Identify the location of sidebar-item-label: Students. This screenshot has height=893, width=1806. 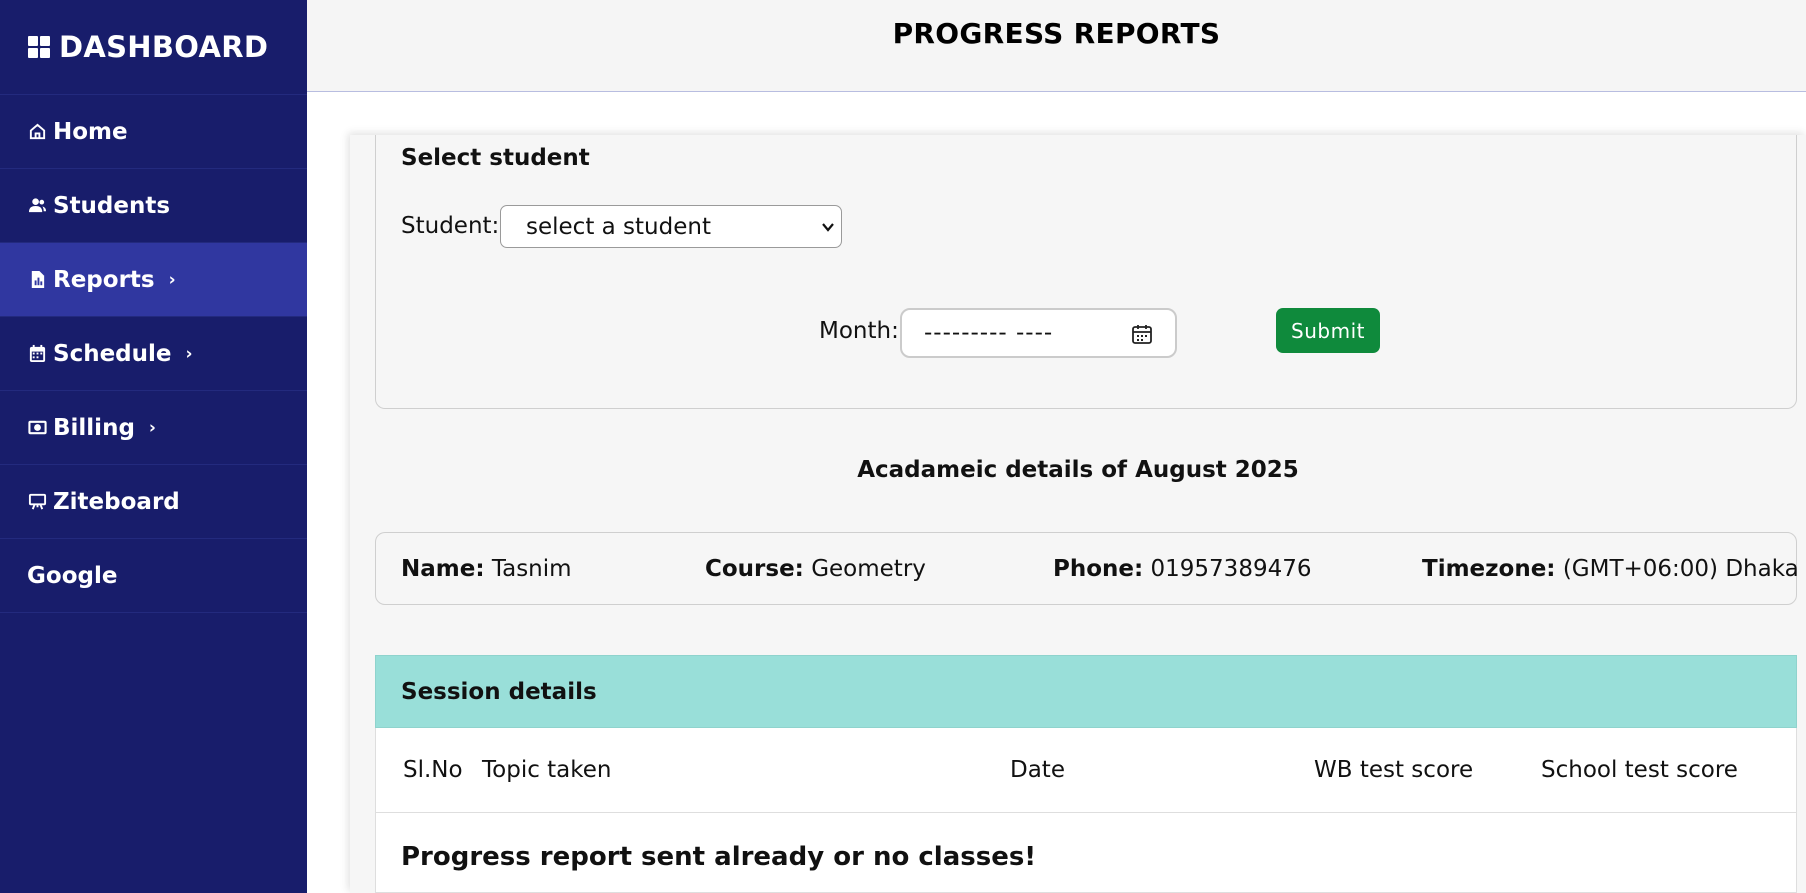
(112, 205).